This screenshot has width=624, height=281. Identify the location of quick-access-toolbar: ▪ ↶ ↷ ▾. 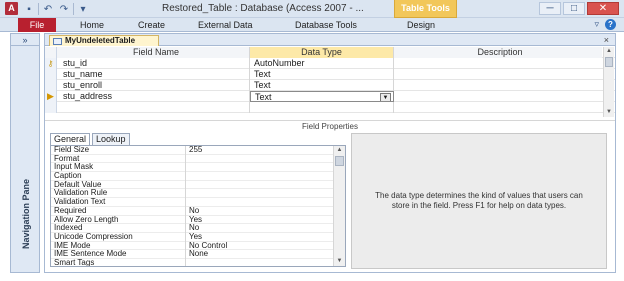
(56, 9).